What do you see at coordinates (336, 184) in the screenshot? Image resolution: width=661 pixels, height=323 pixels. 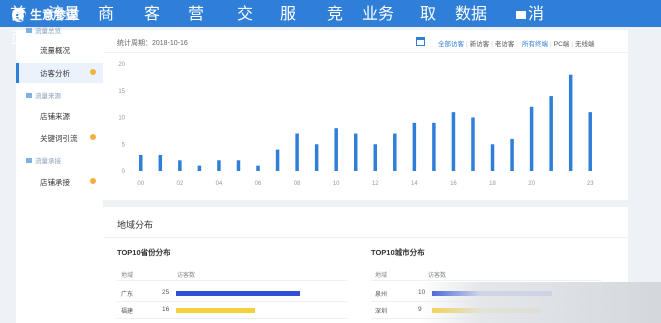 I see `x-tick-label: 10` at bounding box center [336, 184].